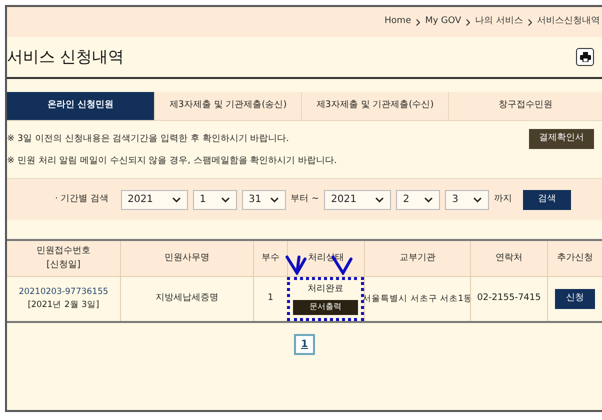 Image resolution: width=602 pixels, height=420 pixels. I want to click on table-cell-text: 20210203-97736155 [2021년 2월 3일], so click(64, 298).